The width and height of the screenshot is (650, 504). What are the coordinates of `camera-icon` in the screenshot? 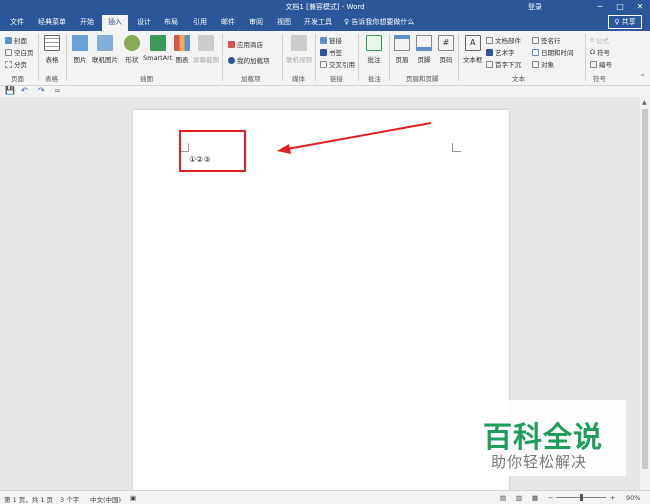 It's located at (206, 43).